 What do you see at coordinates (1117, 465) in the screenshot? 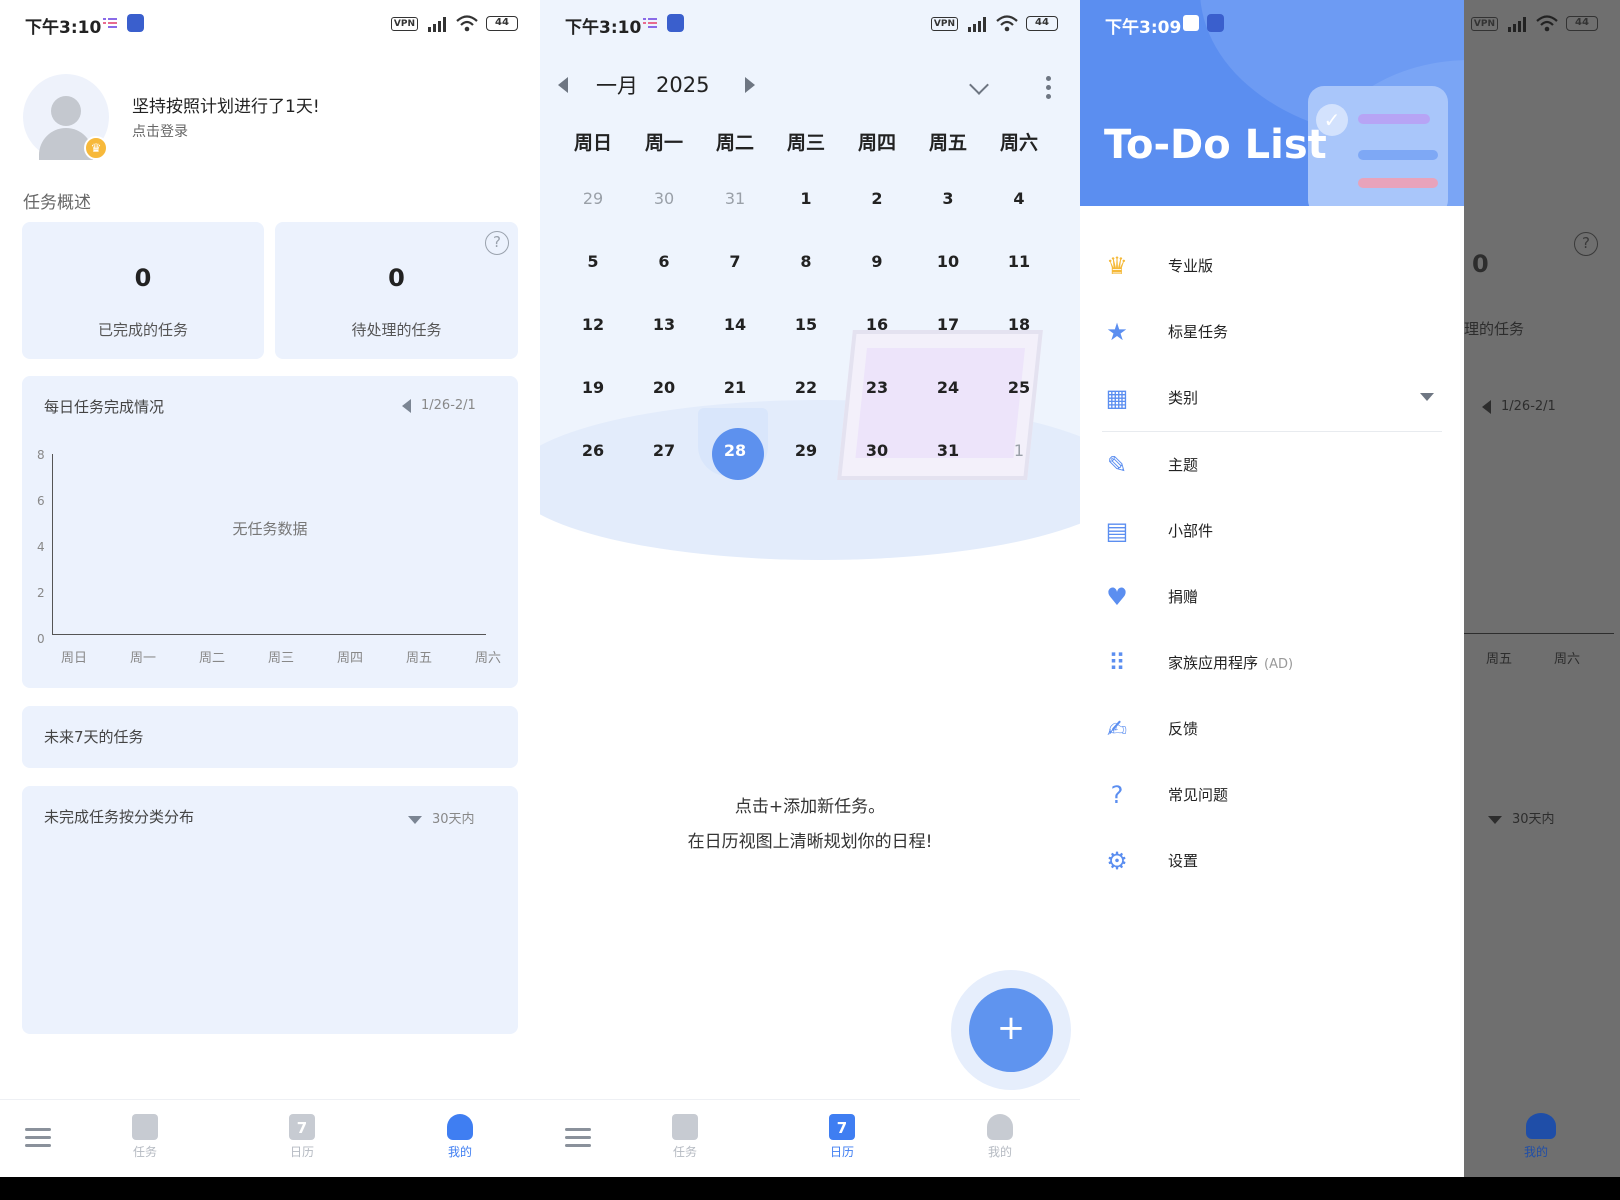
I see `brush-icon: ✎` at bounding box center [1117, 465].